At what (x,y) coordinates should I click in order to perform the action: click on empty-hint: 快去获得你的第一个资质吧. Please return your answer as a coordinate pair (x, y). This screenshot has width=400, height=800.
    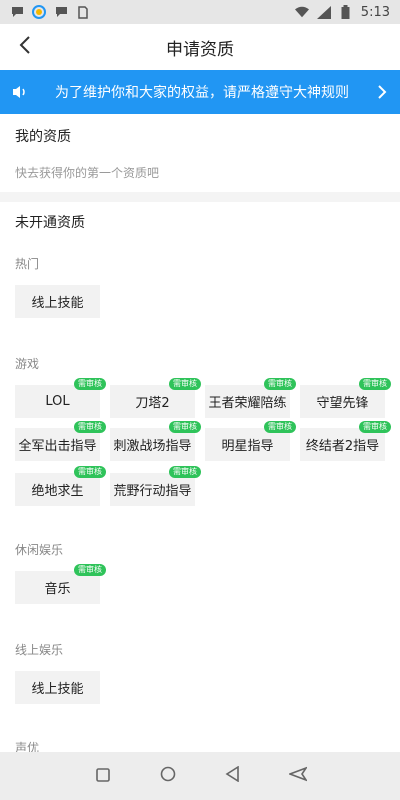
    Looking at the image, I should click on (87, 173).